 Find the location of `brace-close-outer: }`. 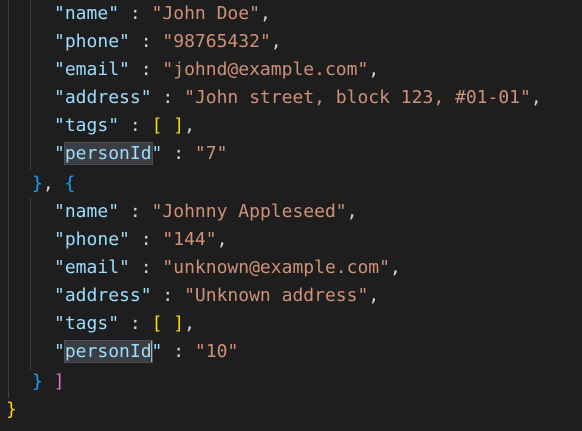

brace-close-outer: } is located at coordinates (11, 409).